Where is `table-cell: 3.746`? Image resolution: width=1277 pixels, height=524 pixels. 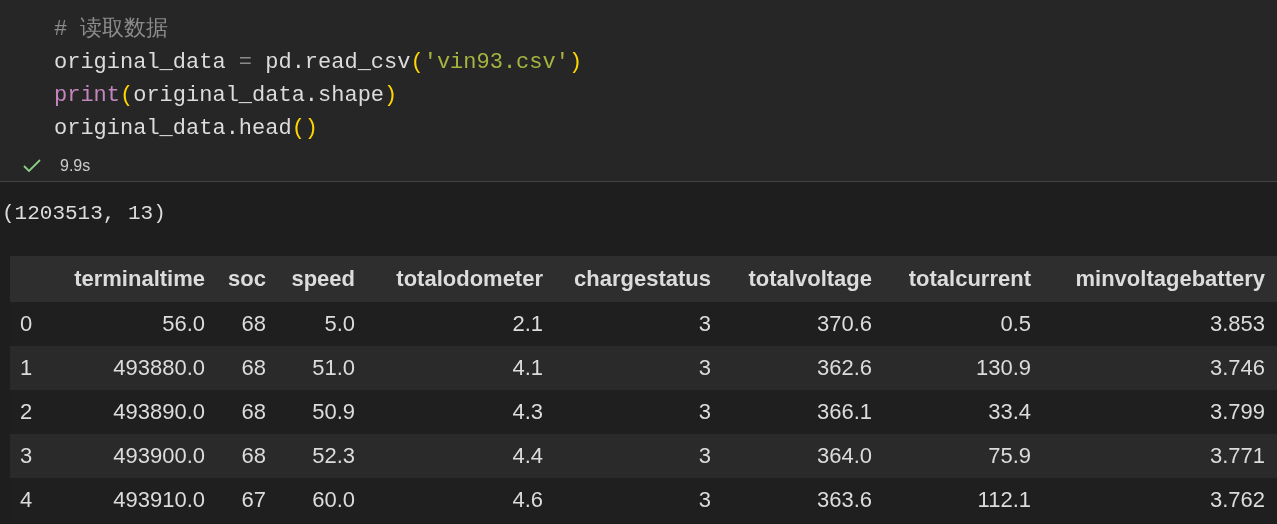
table-cell: 3.746 is located at coordinates (1237, 367).